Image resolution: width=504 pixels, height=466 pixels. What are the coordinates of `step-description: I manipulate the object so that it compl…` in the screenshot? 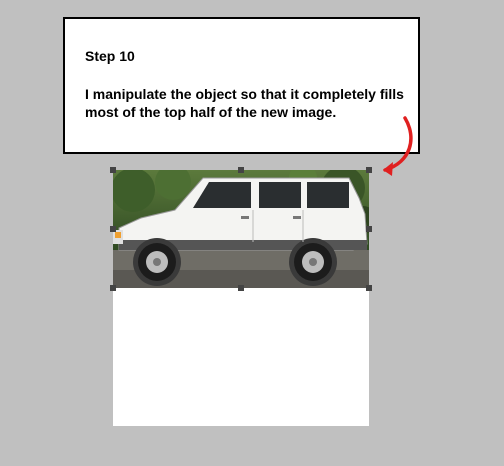 It's located at (244, 103).